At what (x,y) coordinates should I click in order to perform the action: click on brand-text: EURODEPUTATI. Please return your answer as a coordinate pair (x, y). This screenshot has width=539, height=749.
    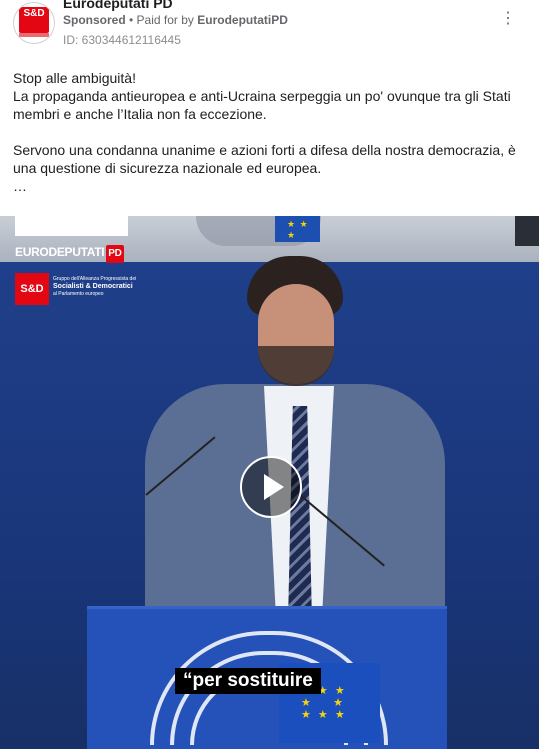
    Looking at the image, I should click on (60, 252).